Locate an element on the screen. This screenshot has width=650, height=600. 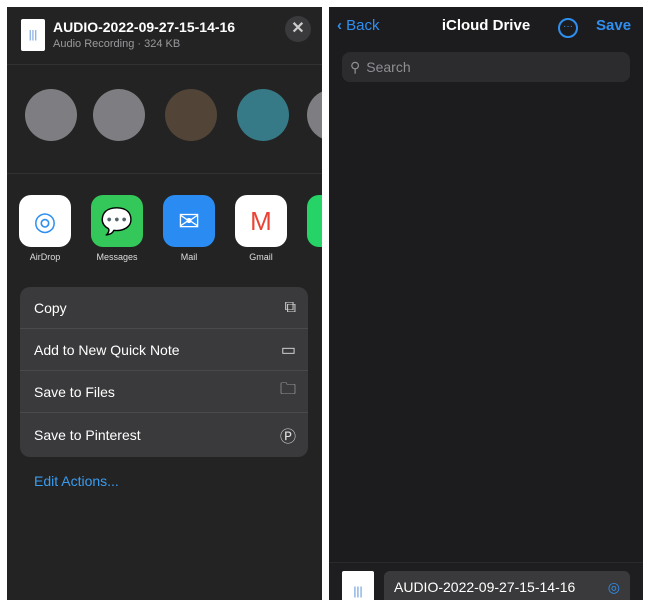
search-input: ⚲ Search is located at coordinates (486, 67).